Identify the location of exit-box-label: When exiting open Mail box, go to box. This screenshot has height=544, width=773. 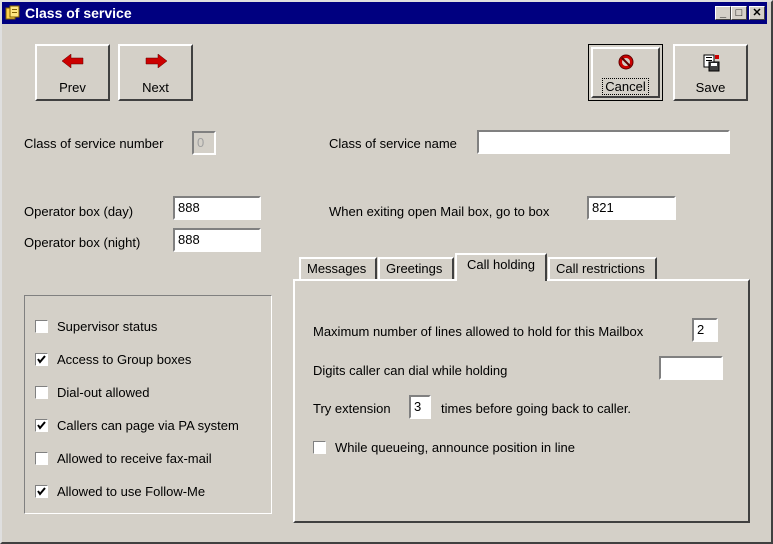
(439, 211).